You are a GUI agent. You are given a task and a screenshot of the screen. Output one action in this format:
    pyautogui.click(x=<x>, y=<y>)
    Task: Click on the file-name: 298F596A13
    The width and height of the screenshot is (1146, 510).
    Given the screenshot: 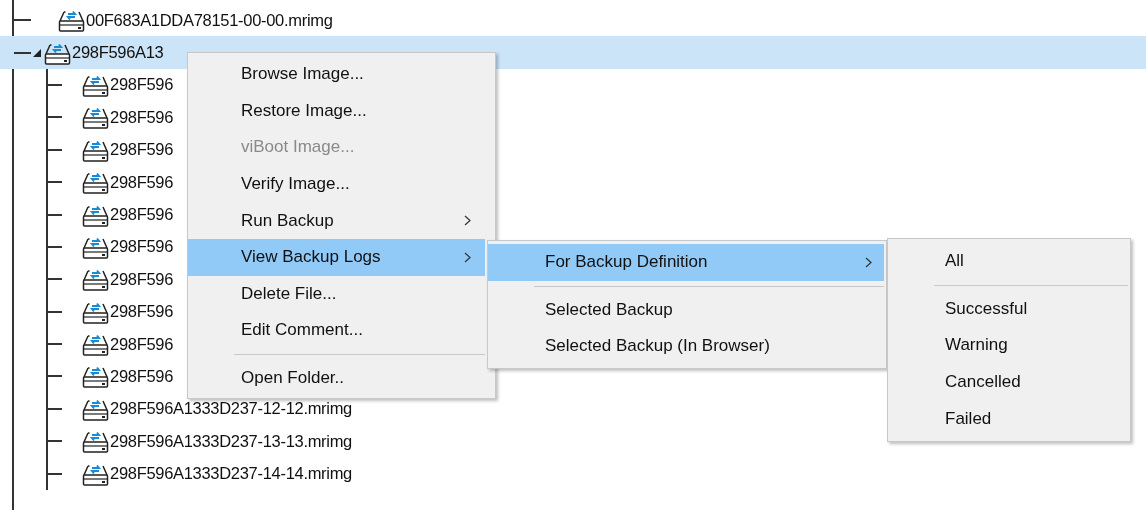 What is the action you would take?
    pyautogui.click(x=118, y=53)
    